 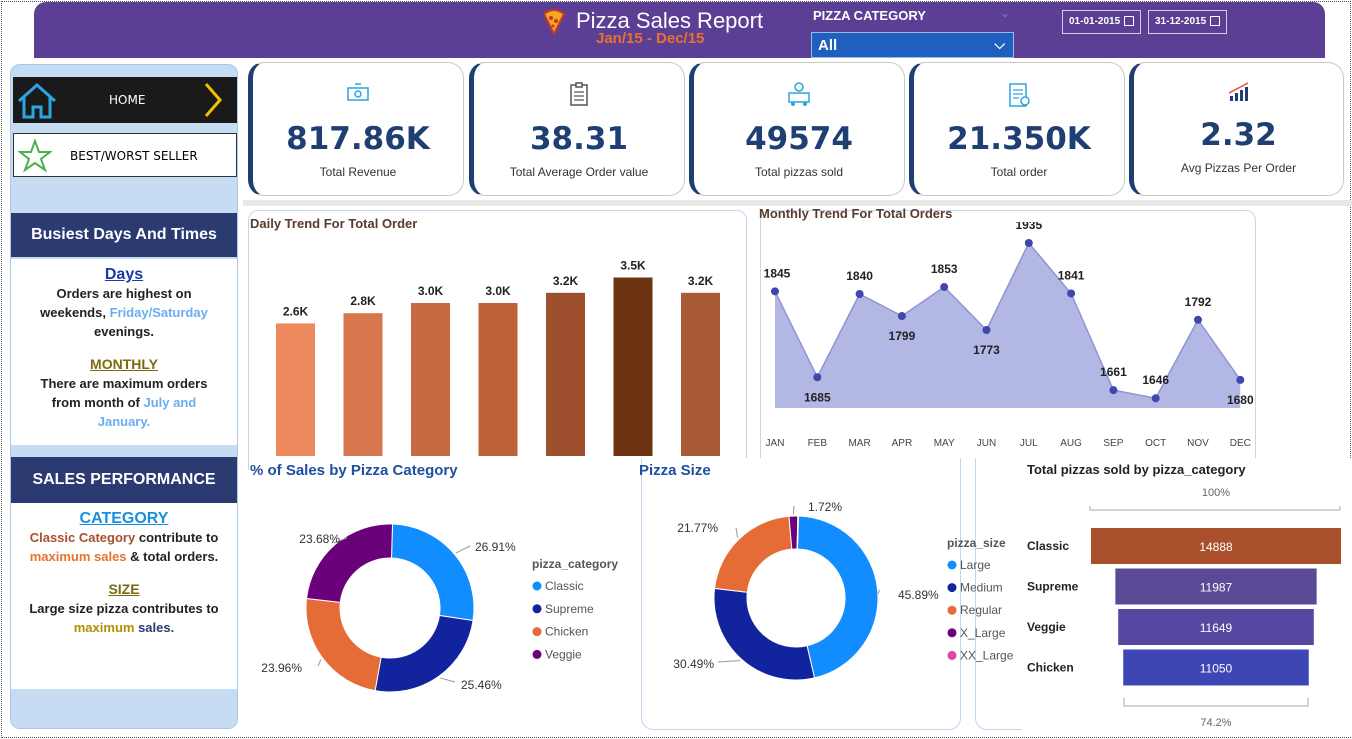 I want to click on monthly-point-label: 1799, so click(x=902, y=336).